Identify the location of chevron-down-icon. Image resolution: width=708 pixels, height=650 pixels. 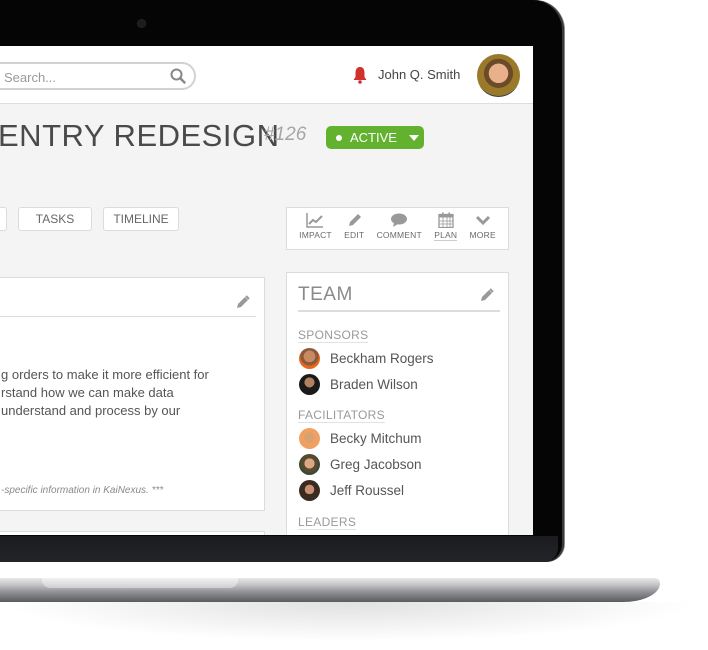
(482, 220).